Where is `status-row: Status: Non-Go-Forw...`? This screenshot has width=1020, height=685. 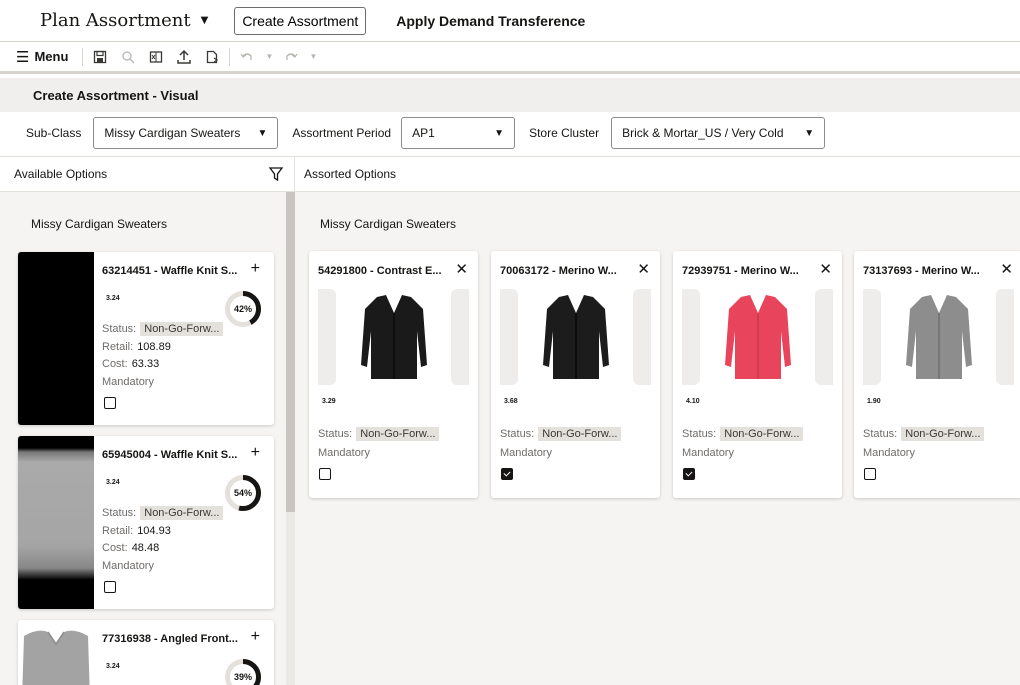
status-row: Status: Non-Go-Forw... is located at coordinates (743, 434).